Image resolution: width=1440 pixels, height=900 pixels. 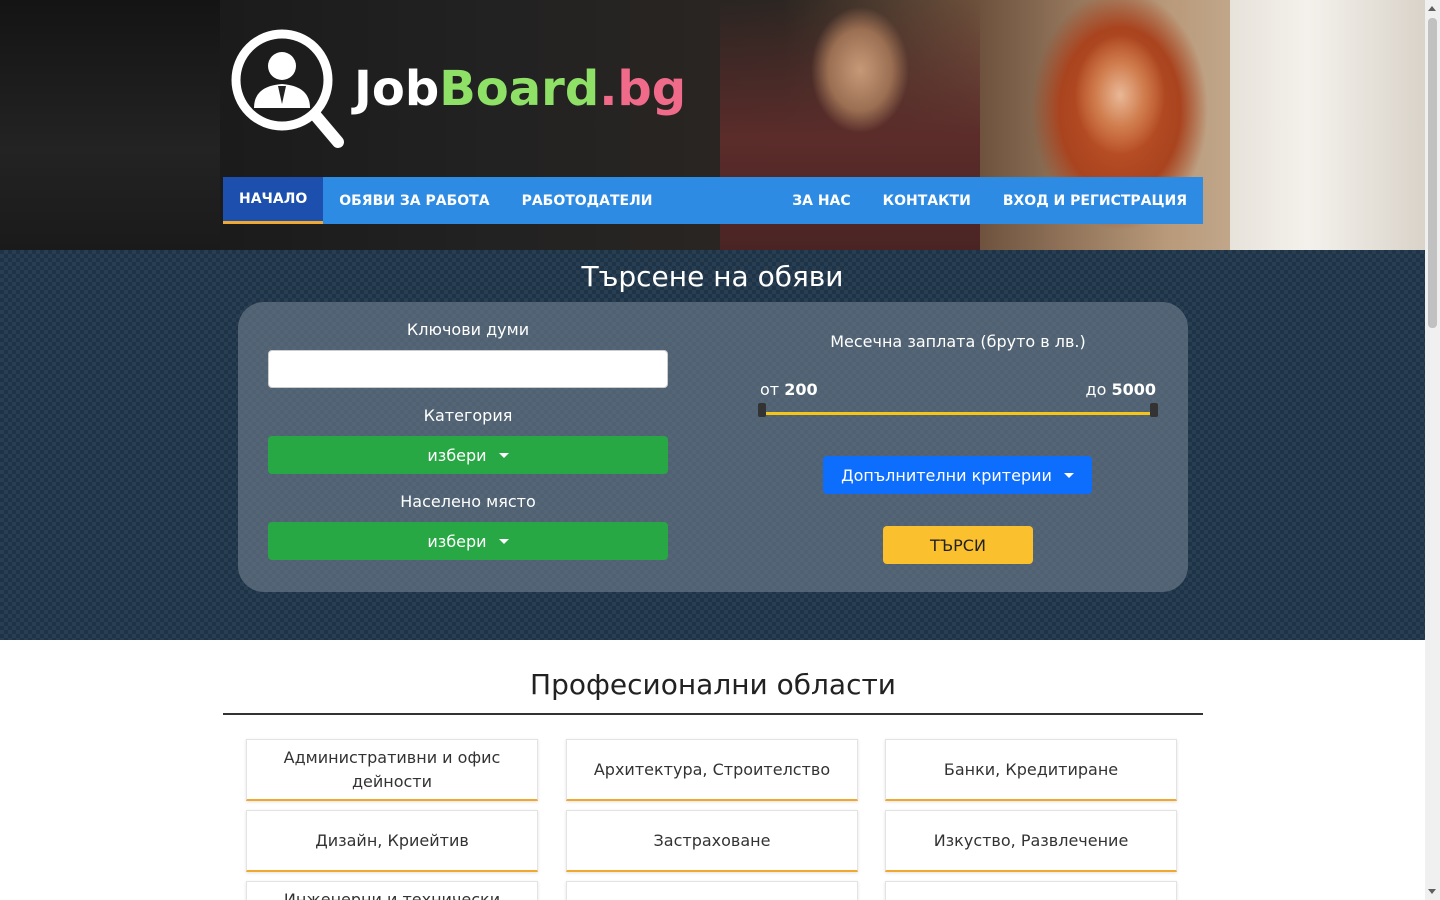 I want to click on location-dropdown: избери, so click(x=468, y=541).